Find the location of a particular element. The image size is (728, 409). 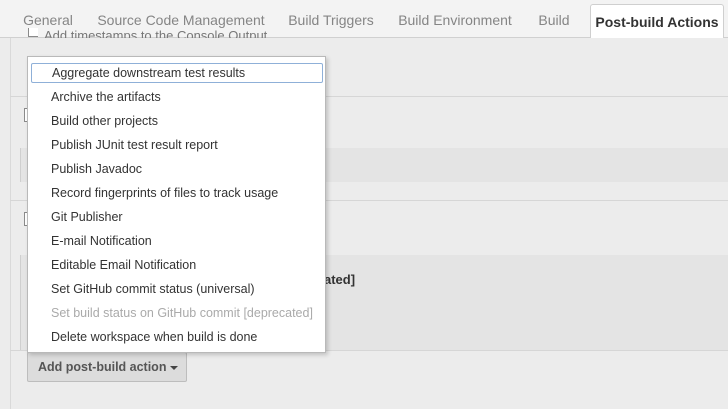

tab-build-triggers: Build Triggers is located at coordinates (331, 19).